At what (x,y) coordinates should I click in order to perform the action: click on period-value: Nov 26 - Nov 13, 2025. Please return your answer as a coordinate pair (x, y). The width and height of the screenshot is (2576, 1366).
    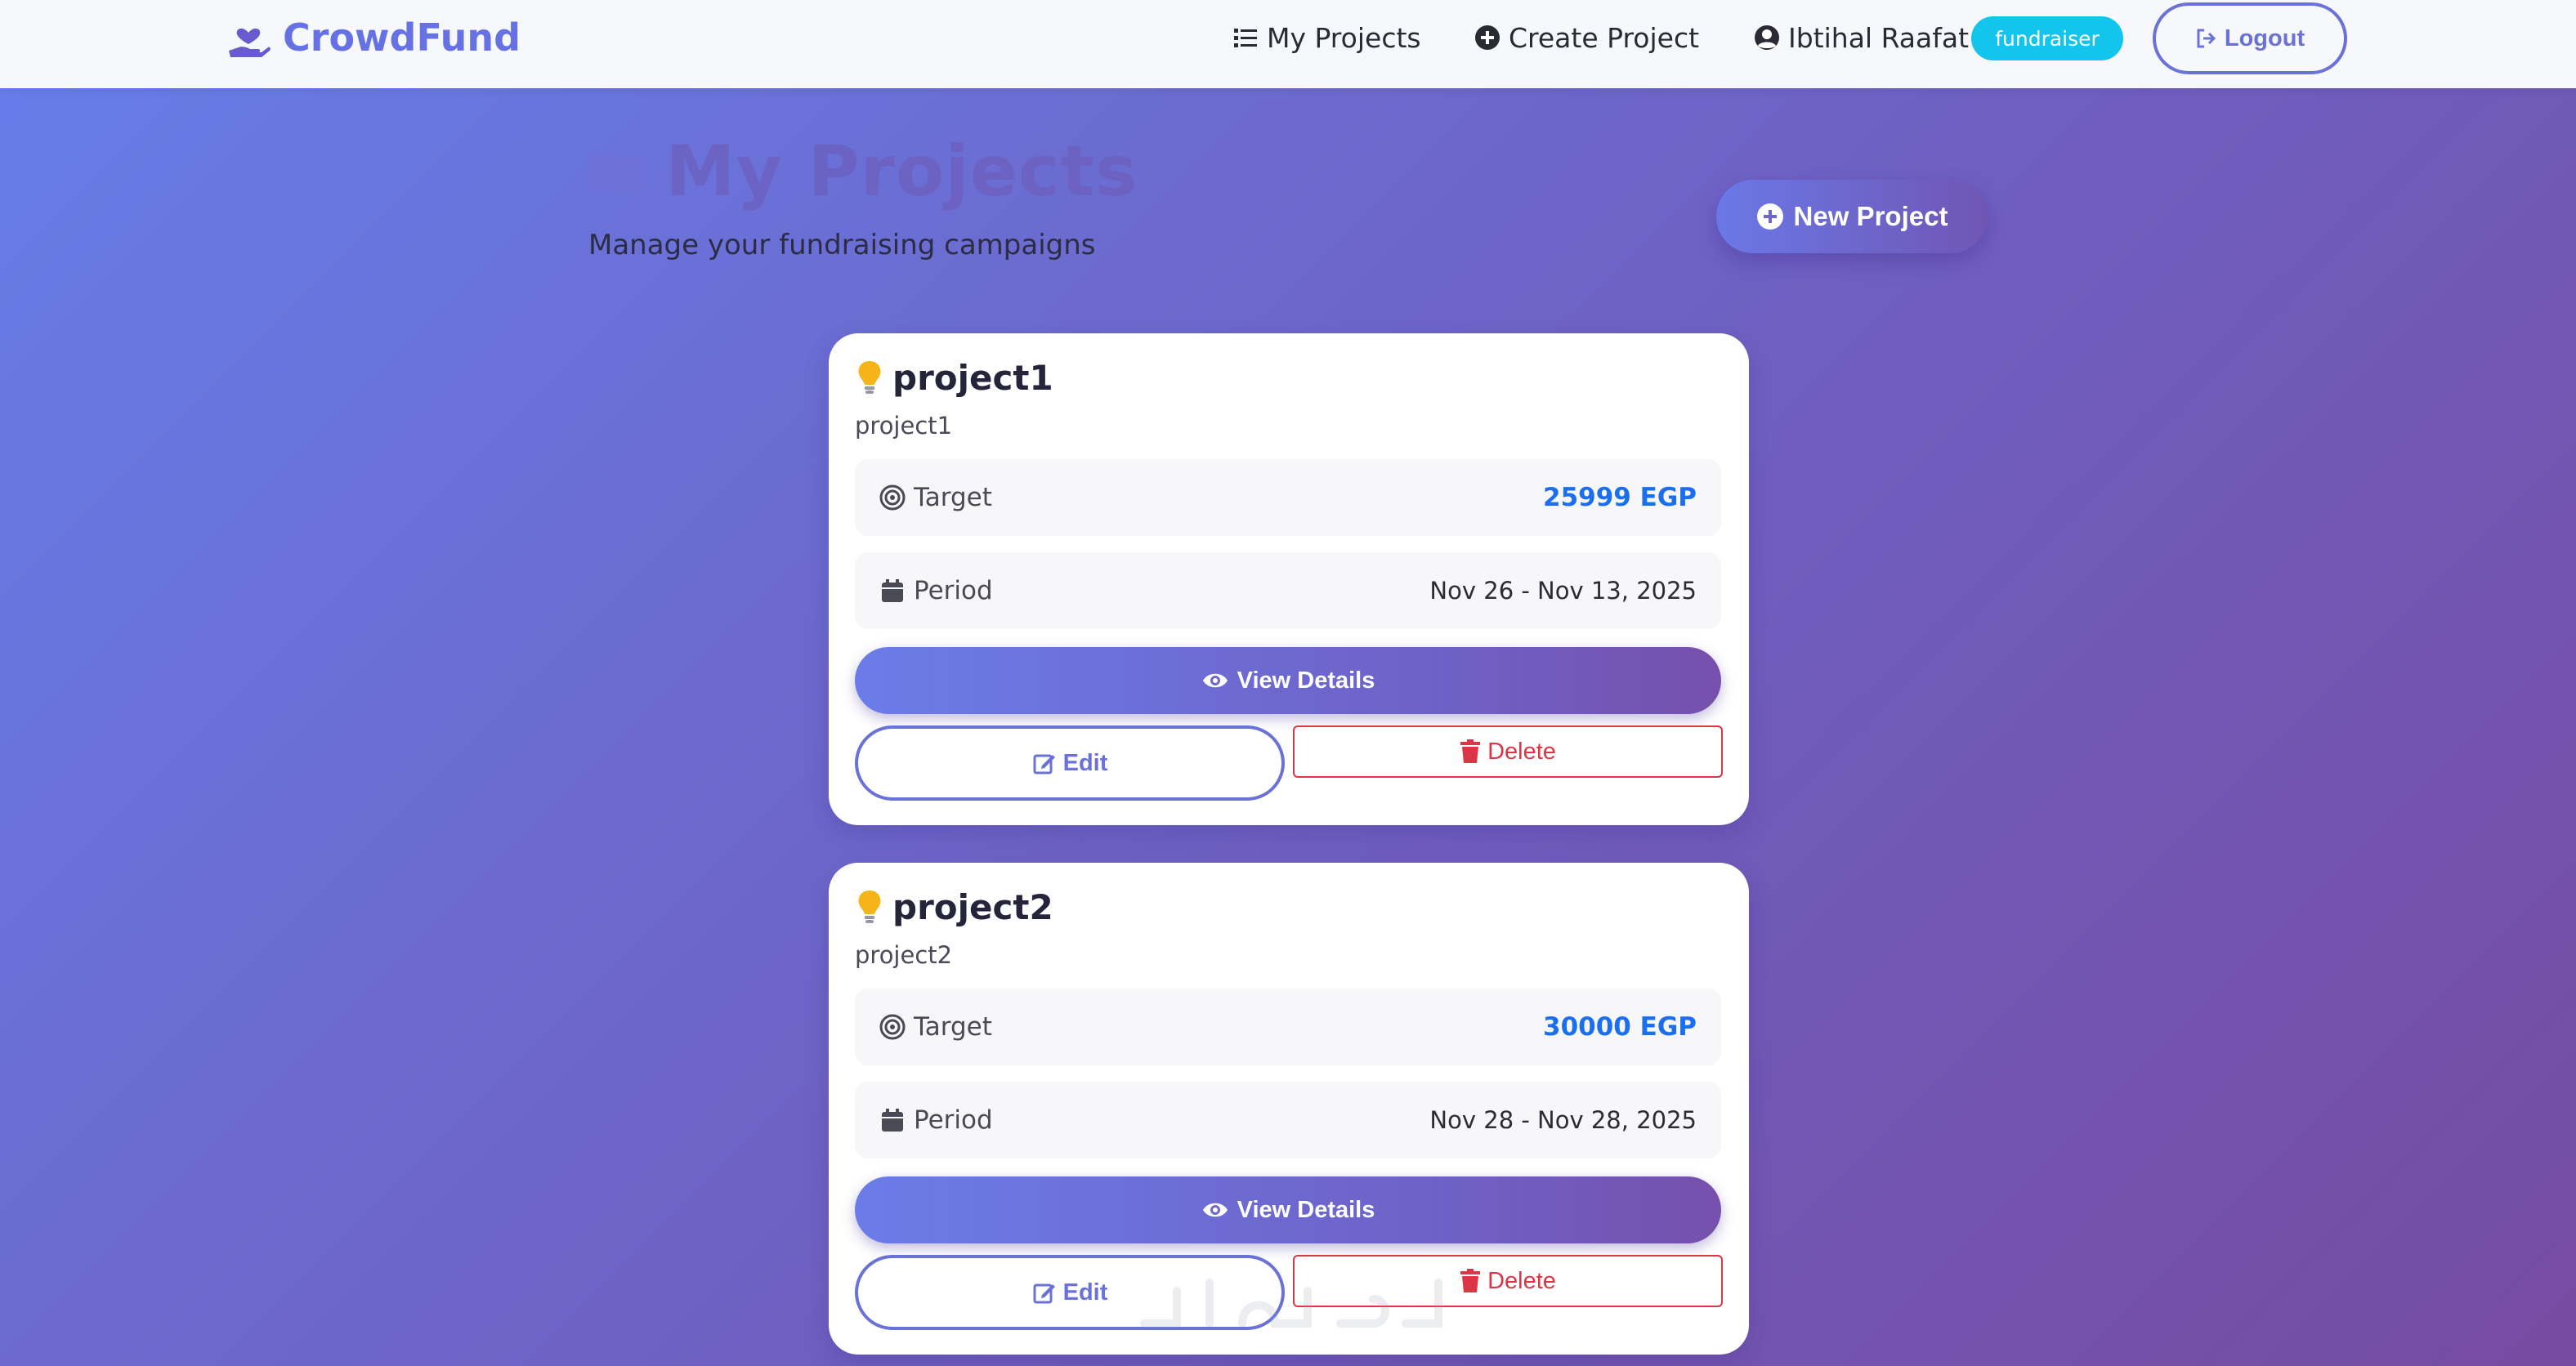
    Looking at the image, I should click on (1563, 591).